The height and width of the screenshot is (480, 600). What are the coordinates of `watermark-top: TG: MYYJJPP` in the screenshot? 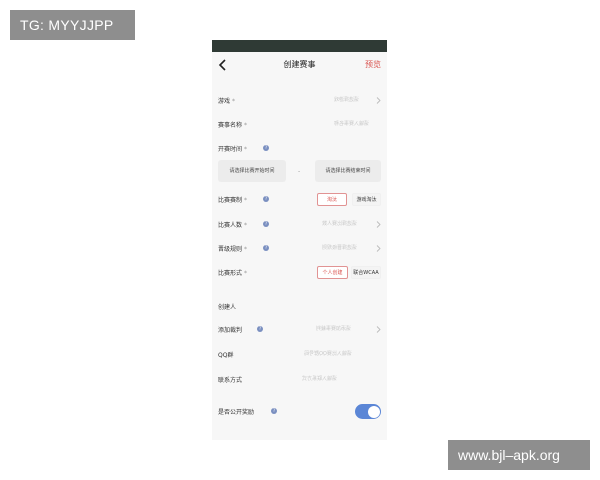 It's located at (72, 25).